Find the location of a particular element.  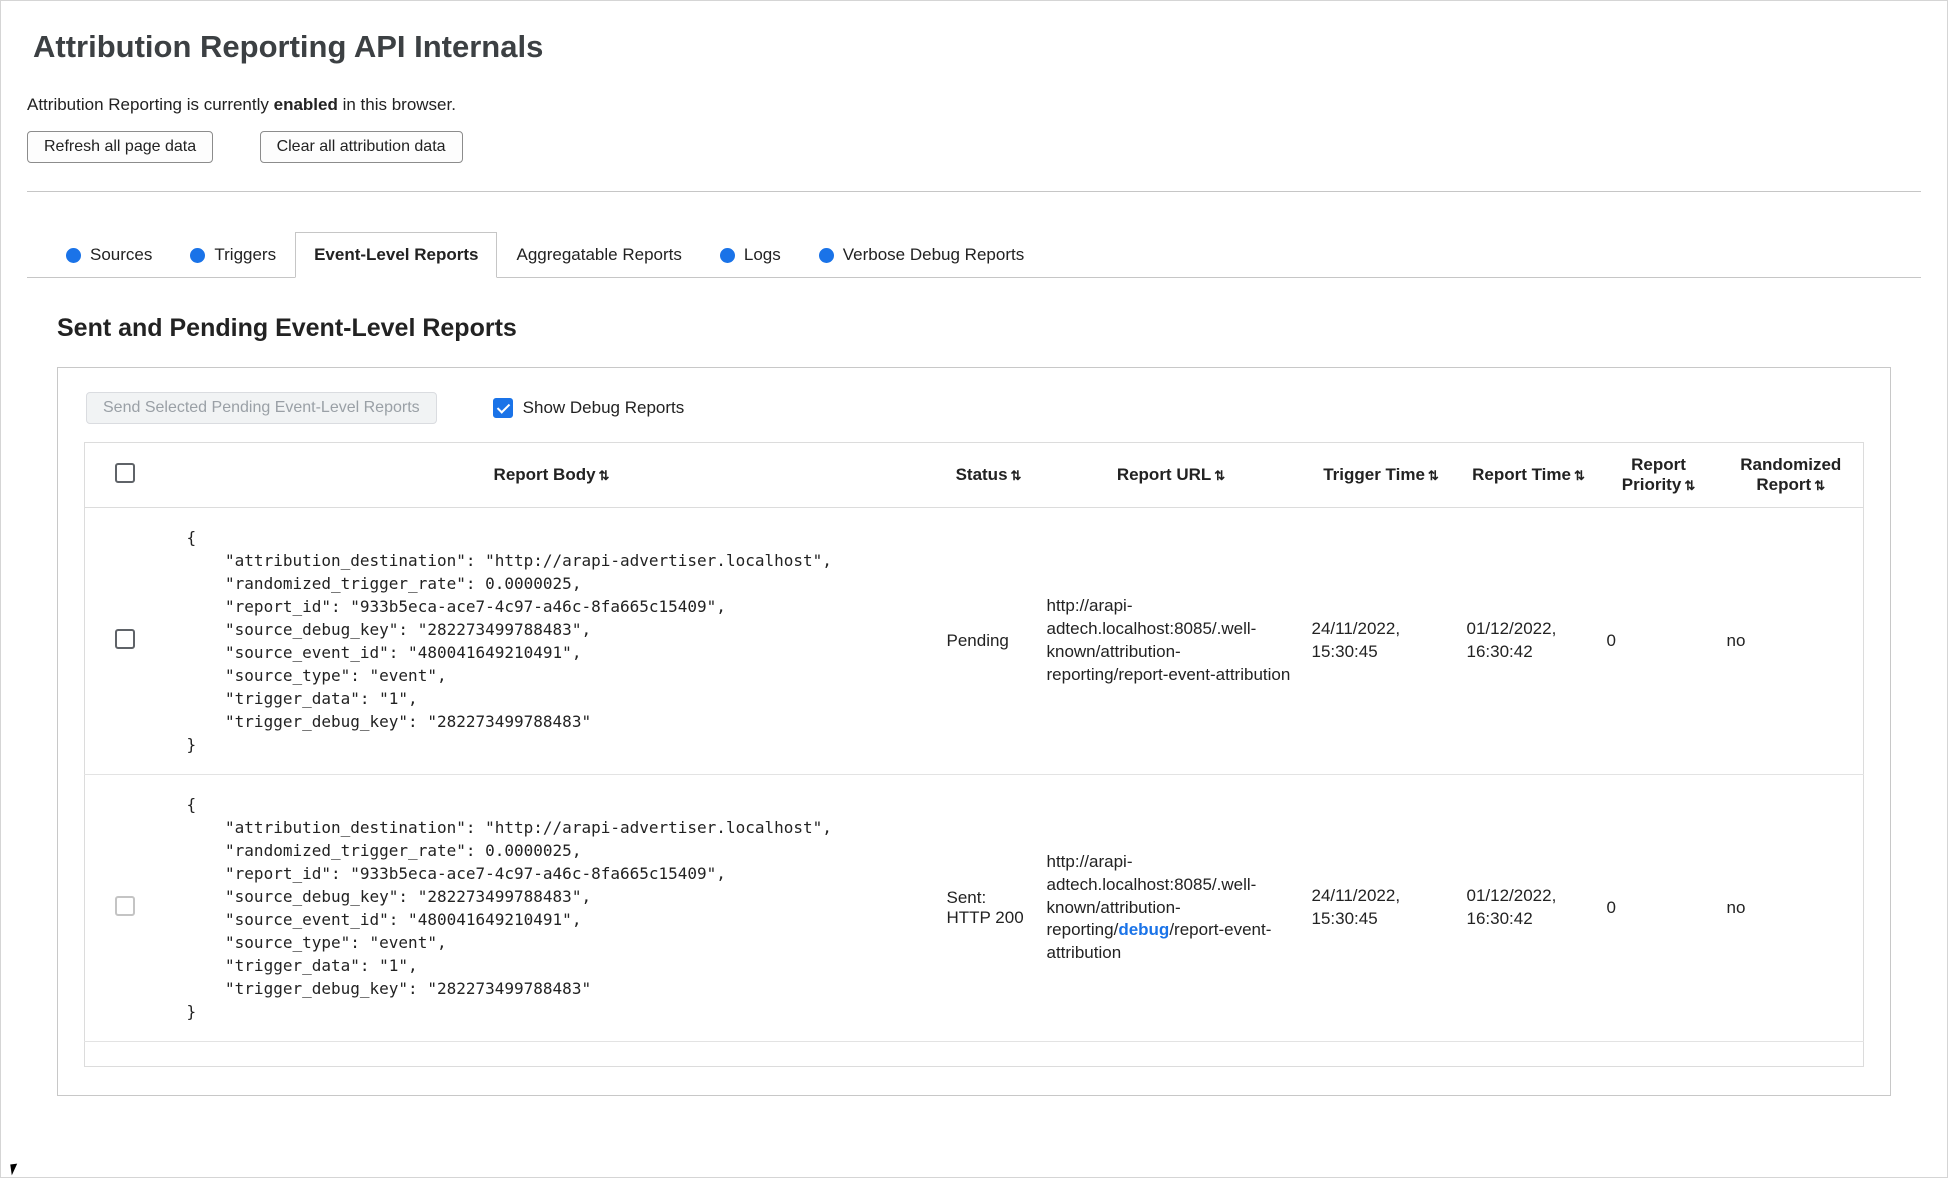

mouse-cursor-icon is located at coordinates (14, 1169).